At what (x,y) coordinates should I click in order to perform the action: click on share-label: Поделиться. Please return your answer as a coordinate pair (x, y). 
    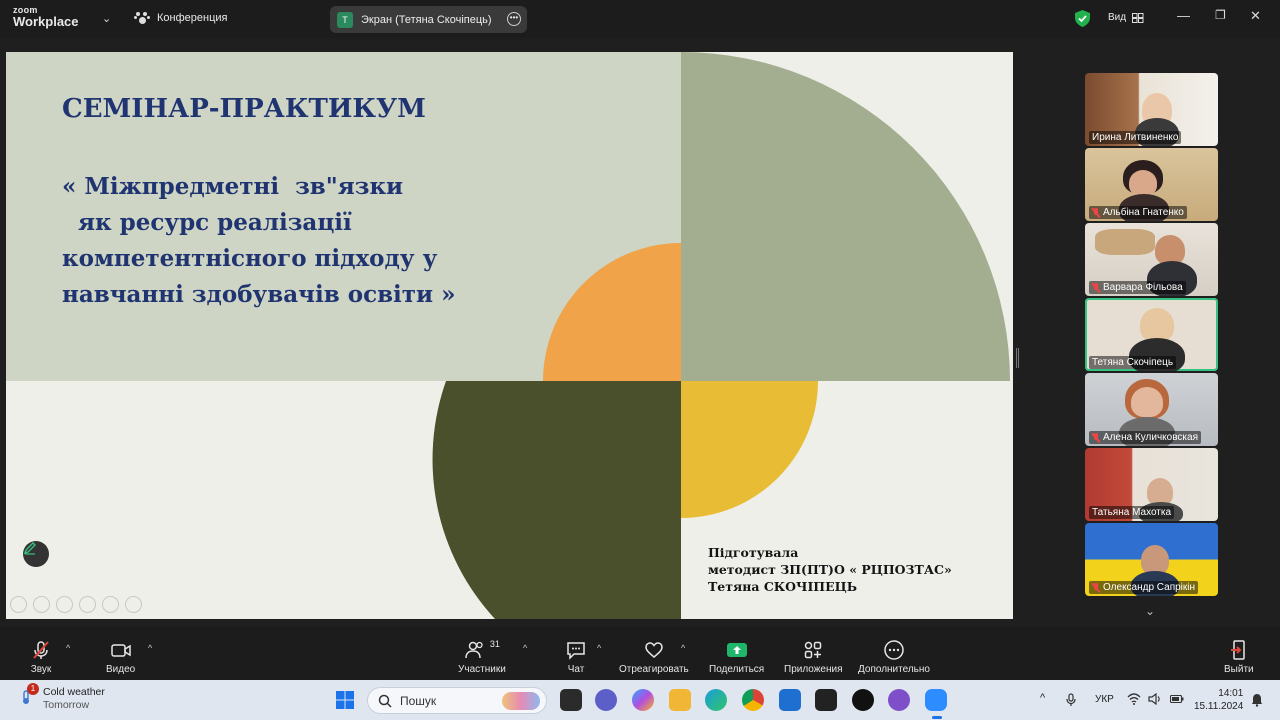
    Looking at the image, I should click on (737, 669).